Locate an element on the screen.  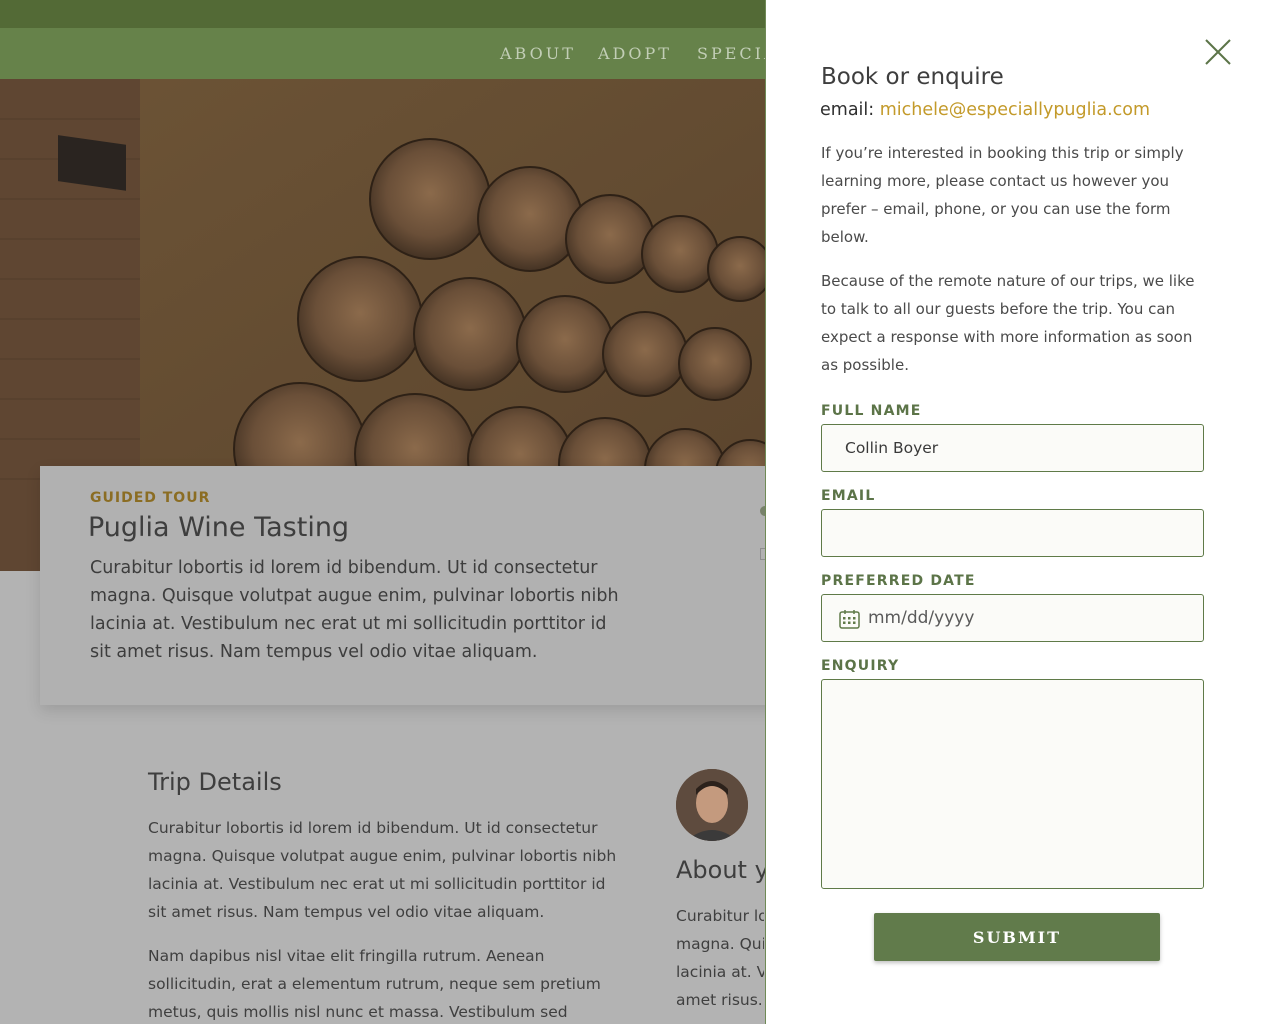
calendar-icon is located at coordinates (849, 619).